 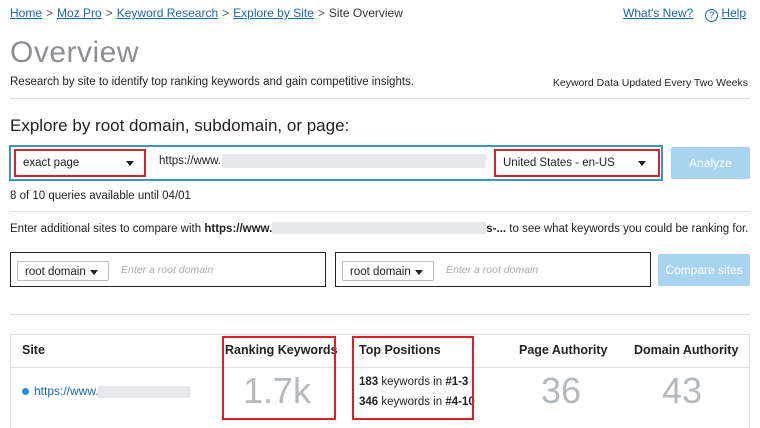 What do you see at coordinates (51, 163) in the screenshot?
I see `scope-select-value: exact page` at bounding box center [51, 163].